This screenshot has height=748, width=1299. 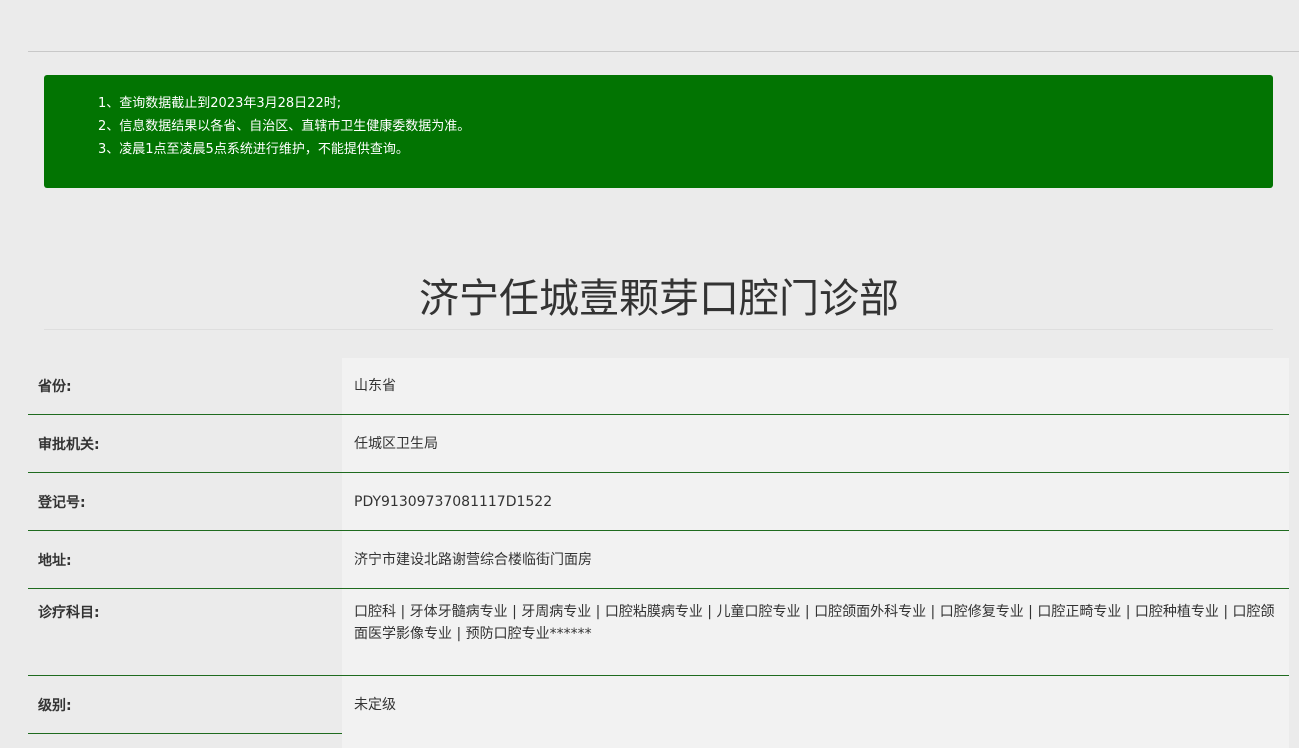 What do you see at coordinates (815, 501) in the screenshot?
I see `registration-value: PDY91309737081117D1522` at bounding box center [815, 501].